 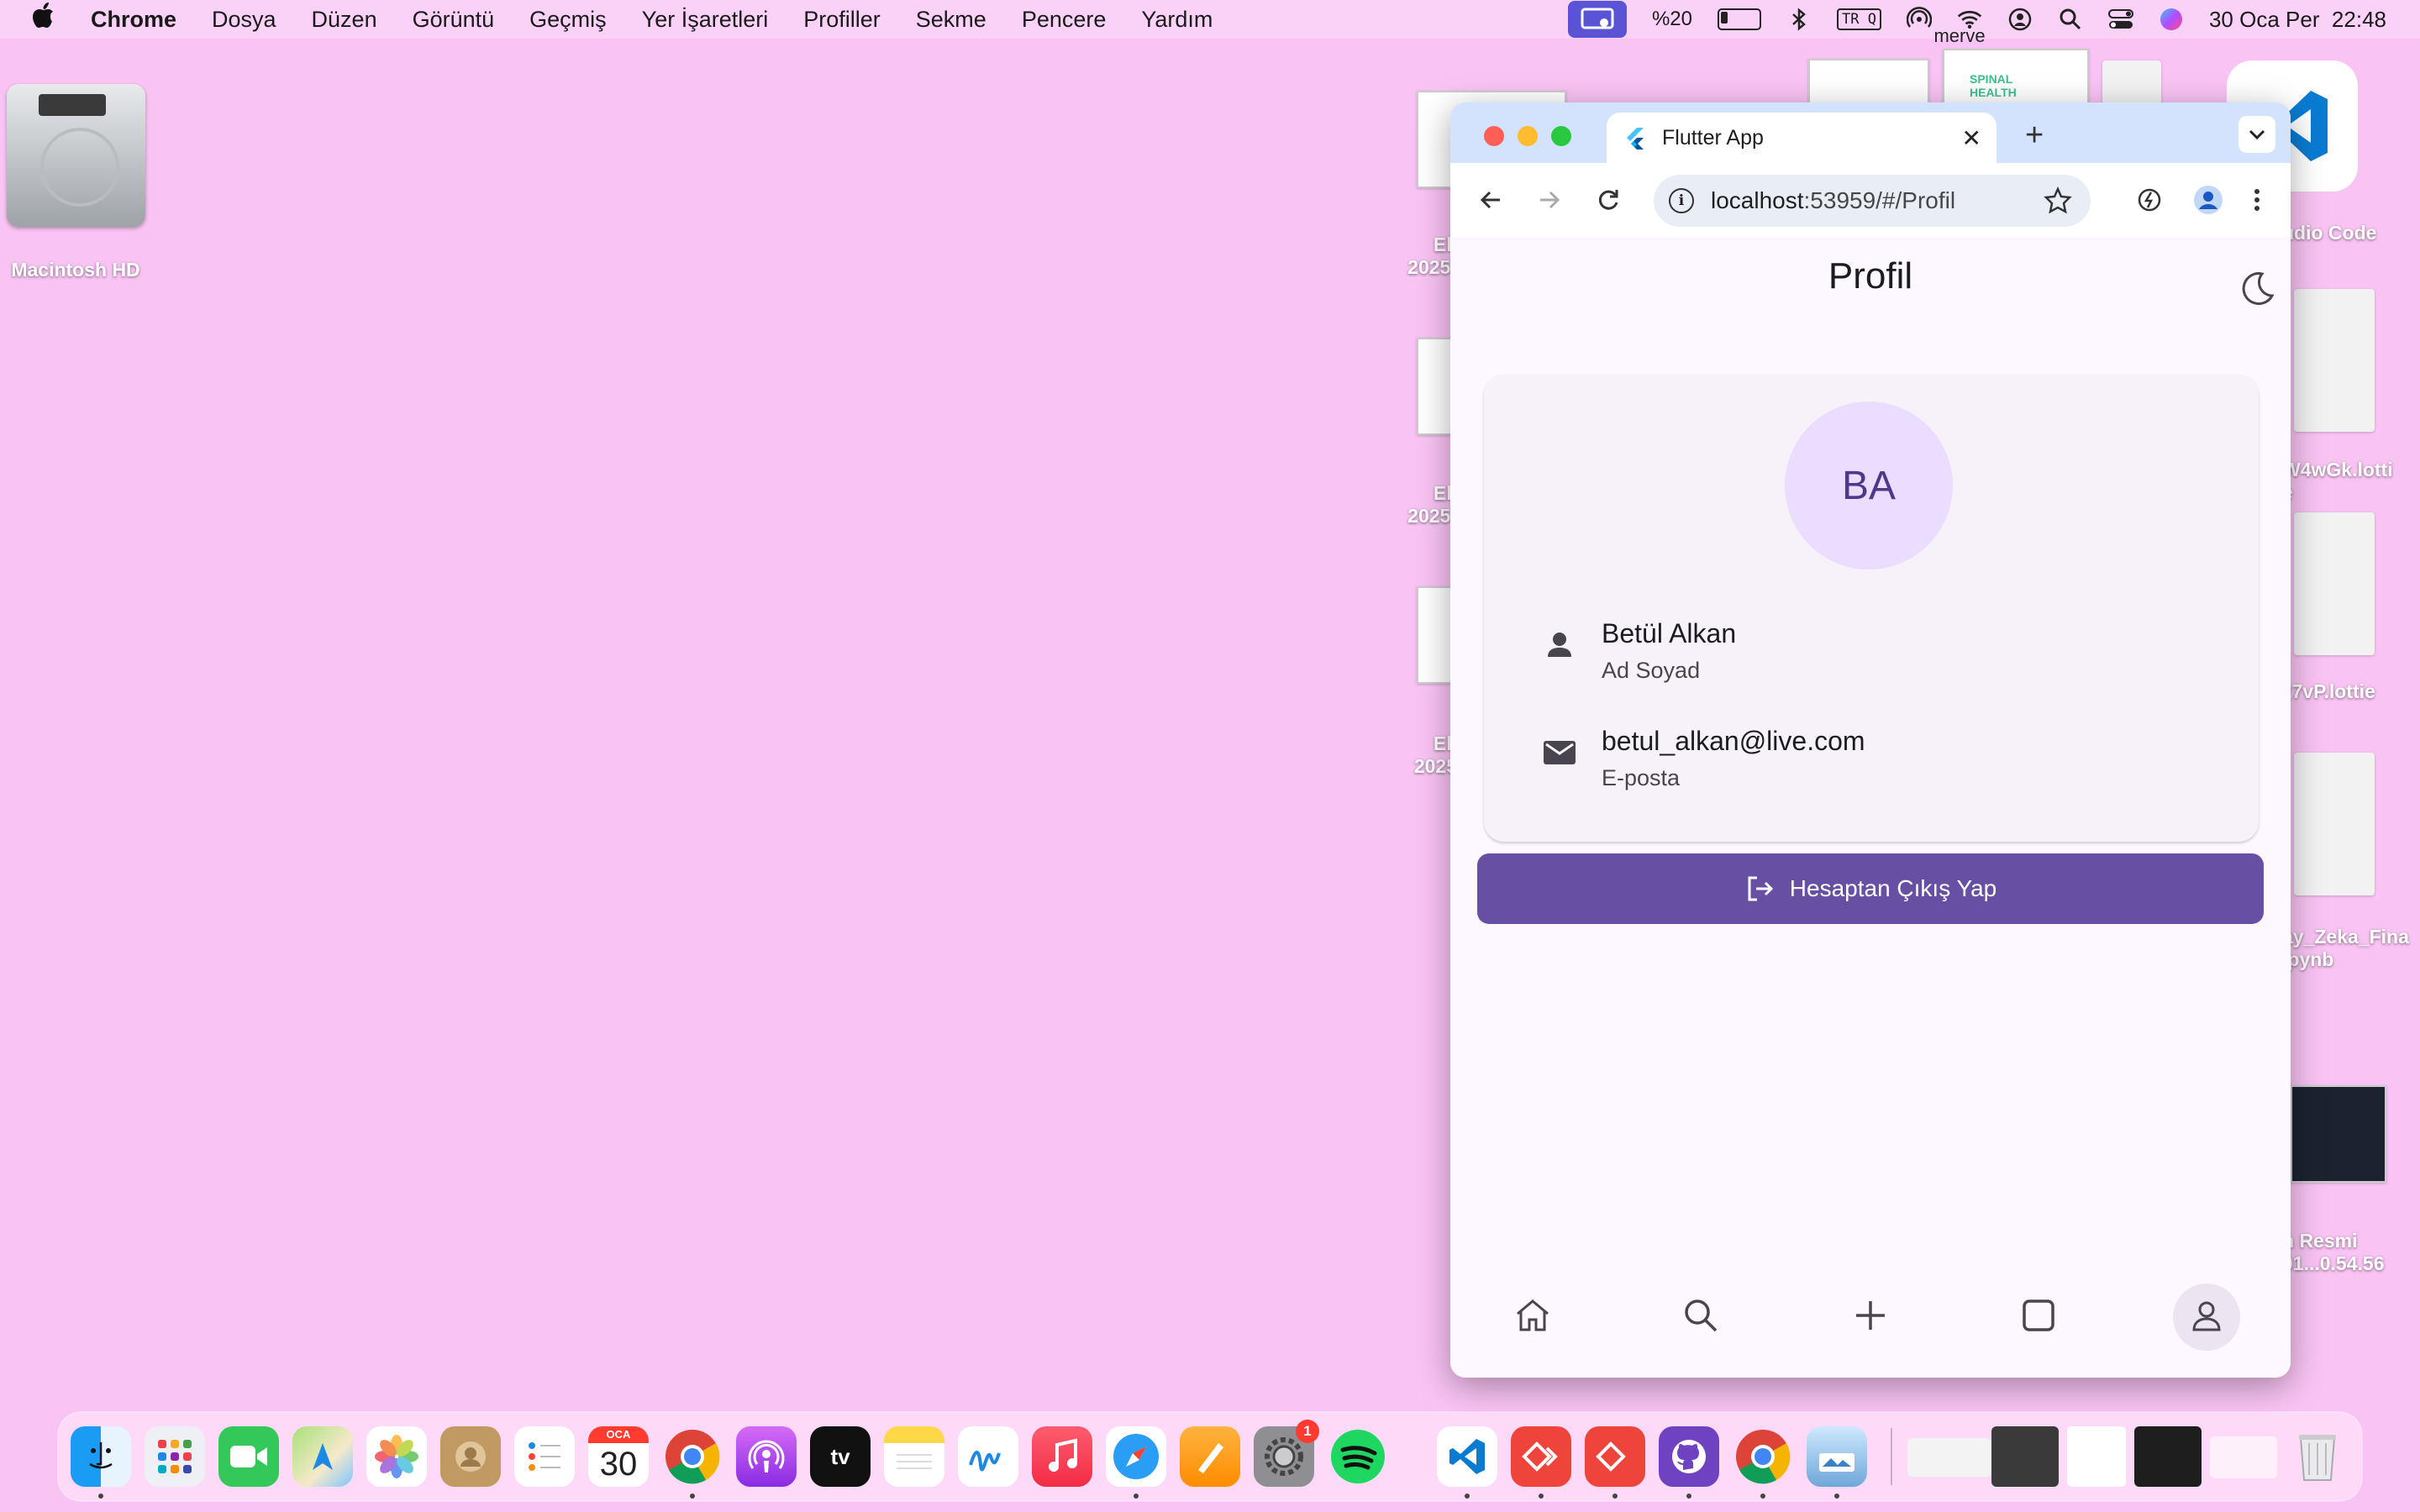 What do you see at coordinates (705, 20) in the screenshot?
I see `menu-yer-isaretleri: Yer İşaretleri` at bounding box center [705, 20].